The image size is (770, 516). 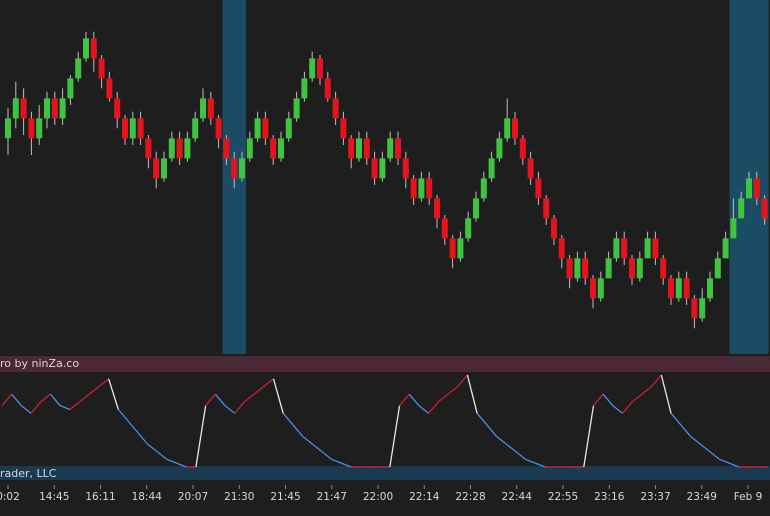 What do you see at coordinates (100, 497) in the screenshot?
I see `x-tick-label: 16:11` at bounding box center [100, 497].